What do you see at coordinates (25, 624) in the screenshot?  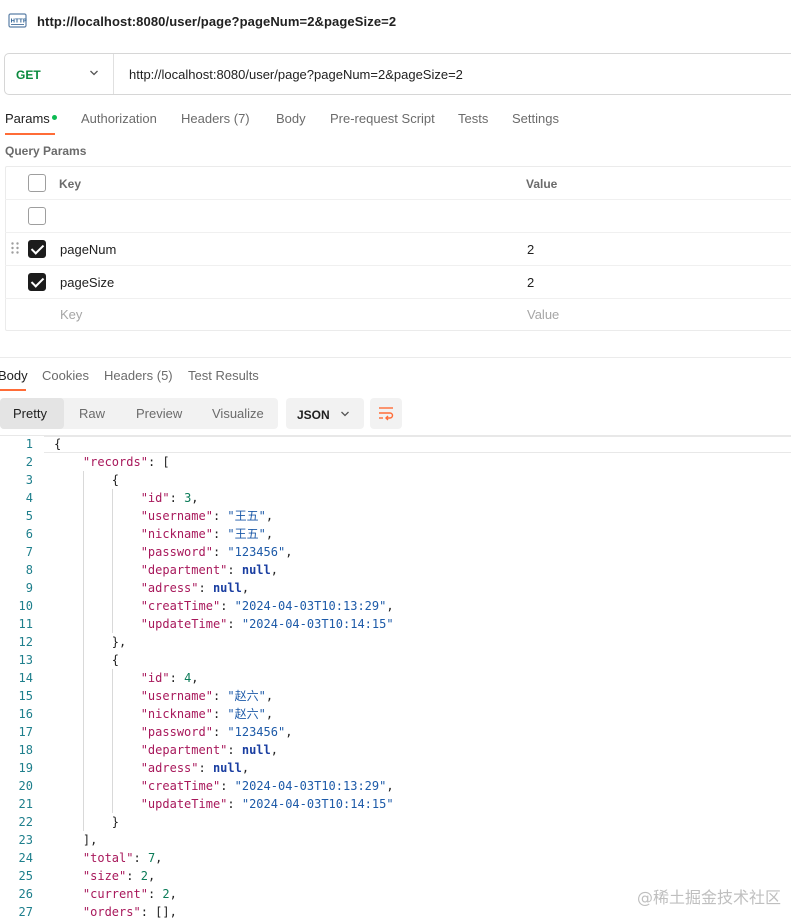 I see `line-number: 11` at bounding box center [25, 624].